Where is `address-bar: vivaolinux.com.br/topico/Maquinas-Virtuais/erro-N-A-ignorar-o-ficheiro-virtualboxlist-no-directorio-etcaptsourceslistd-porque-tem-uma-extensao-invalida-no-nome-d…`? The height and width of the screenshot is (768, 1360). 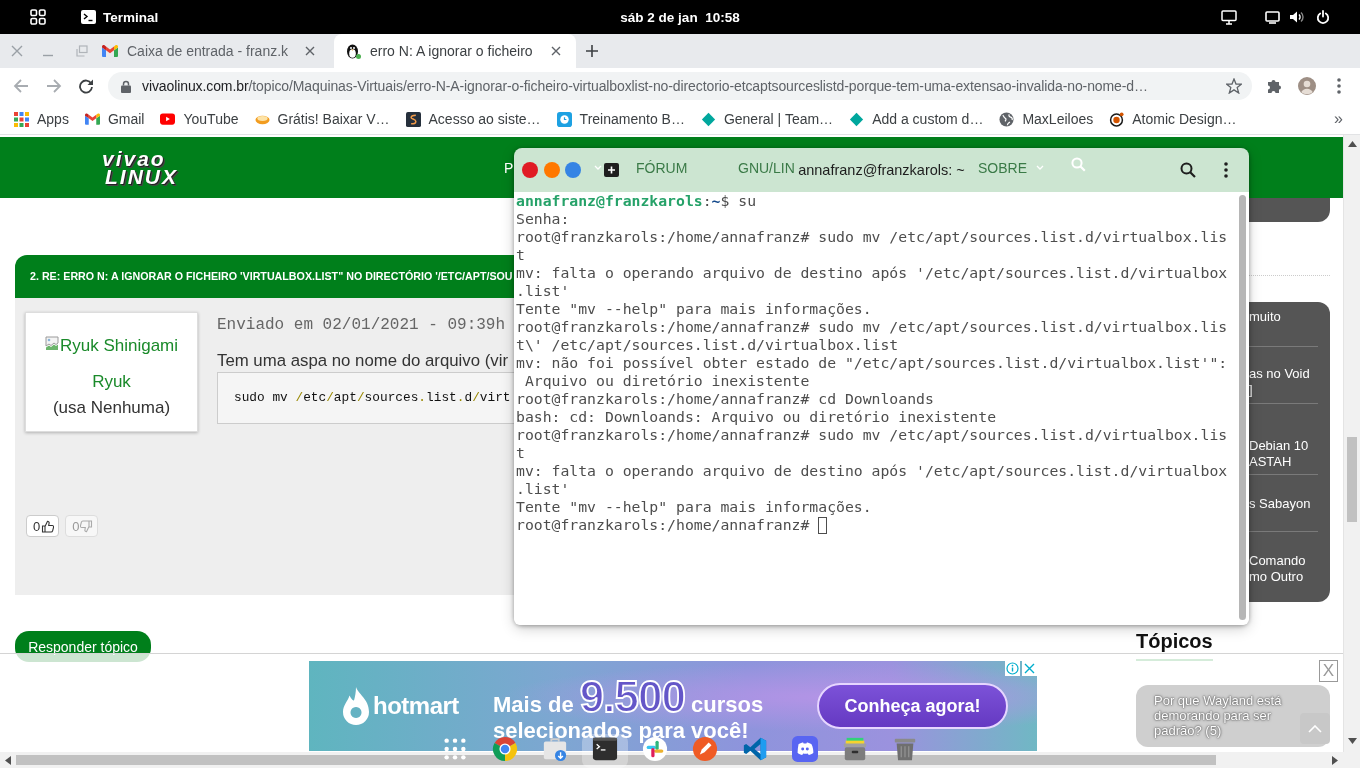
address-bar: vivaolinux.com.br/topico/Maquinas-Virtuais/erro-N-A-ignorar-o-ficheiro-virtualboxlist-no-directorio-etcaptsourceslistd-porque-tem-uma-extensao-invalida-no-nome-d… is located at coordinates (680, 86).